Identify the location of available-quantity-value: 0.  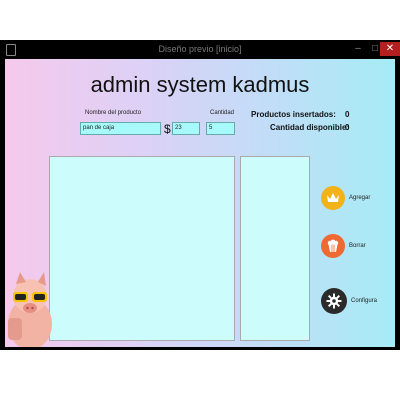
(347, 127).